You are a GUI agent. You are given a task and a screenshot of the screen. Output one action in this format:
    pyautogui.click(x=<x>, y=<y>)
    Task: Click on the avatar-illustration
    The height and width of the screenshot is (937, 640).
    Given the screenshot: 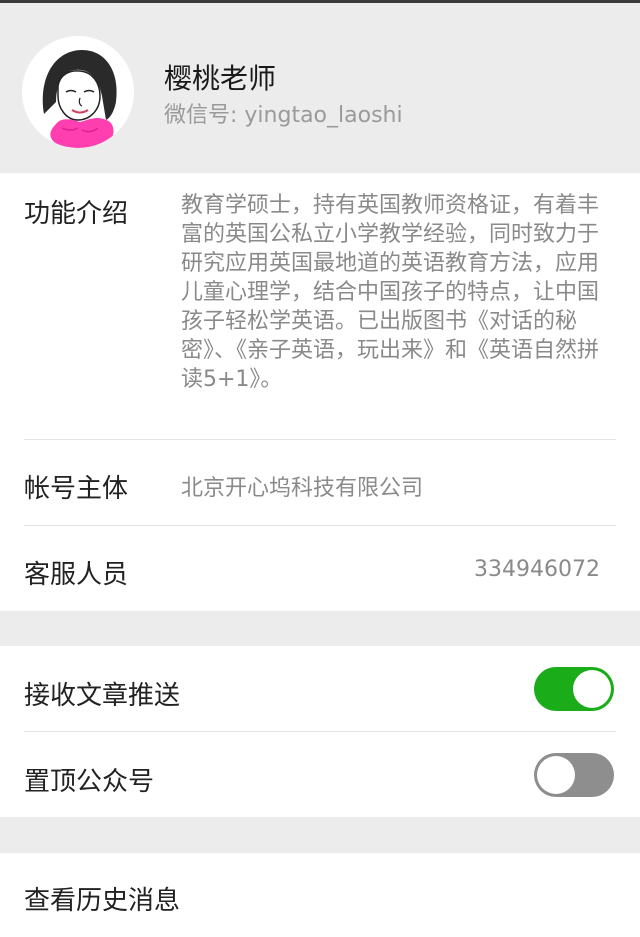 What is the action you would take?
    pyautogui.click(x=78, y=92)
    